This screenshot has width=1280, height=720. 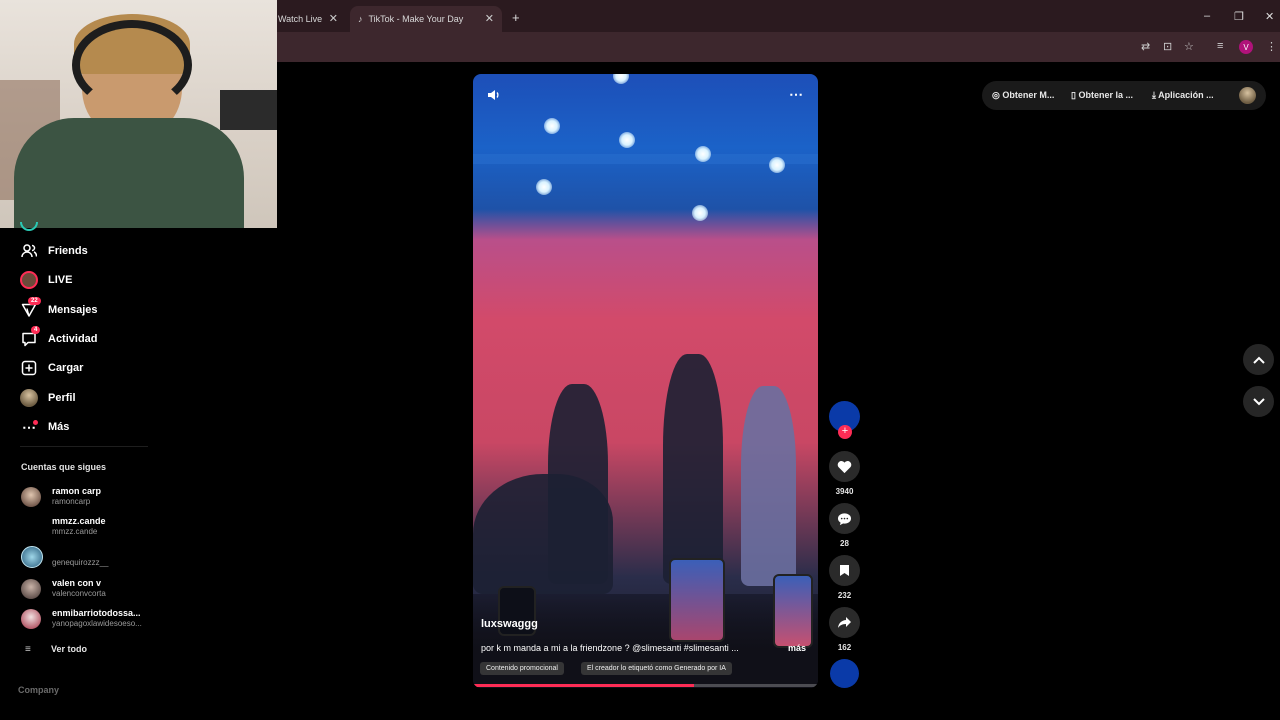 I want to click on friends-icon, so click(x=29, y=251).